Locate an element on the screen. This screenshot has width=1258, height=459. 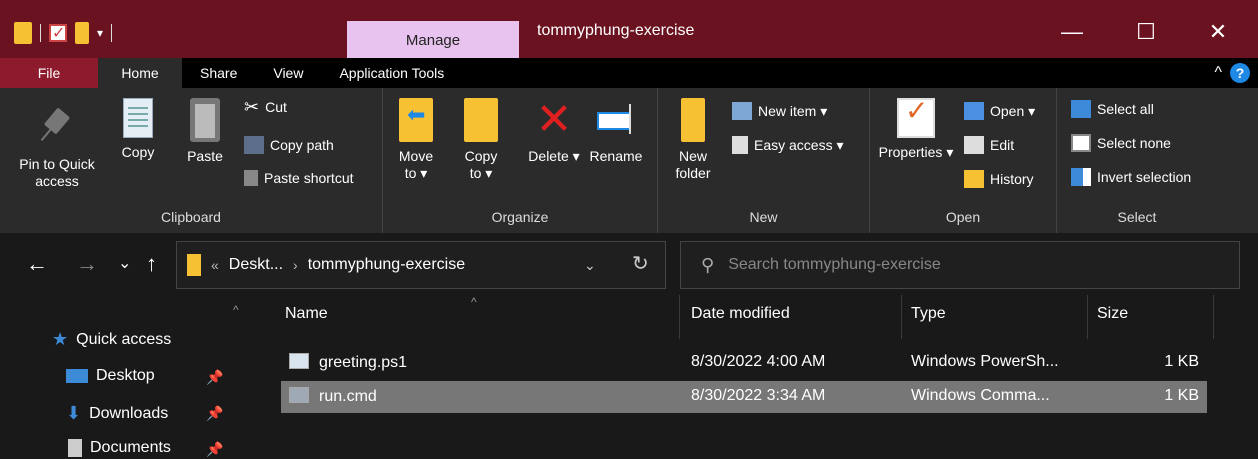
copy-icon is located at coordinates (138, 118).